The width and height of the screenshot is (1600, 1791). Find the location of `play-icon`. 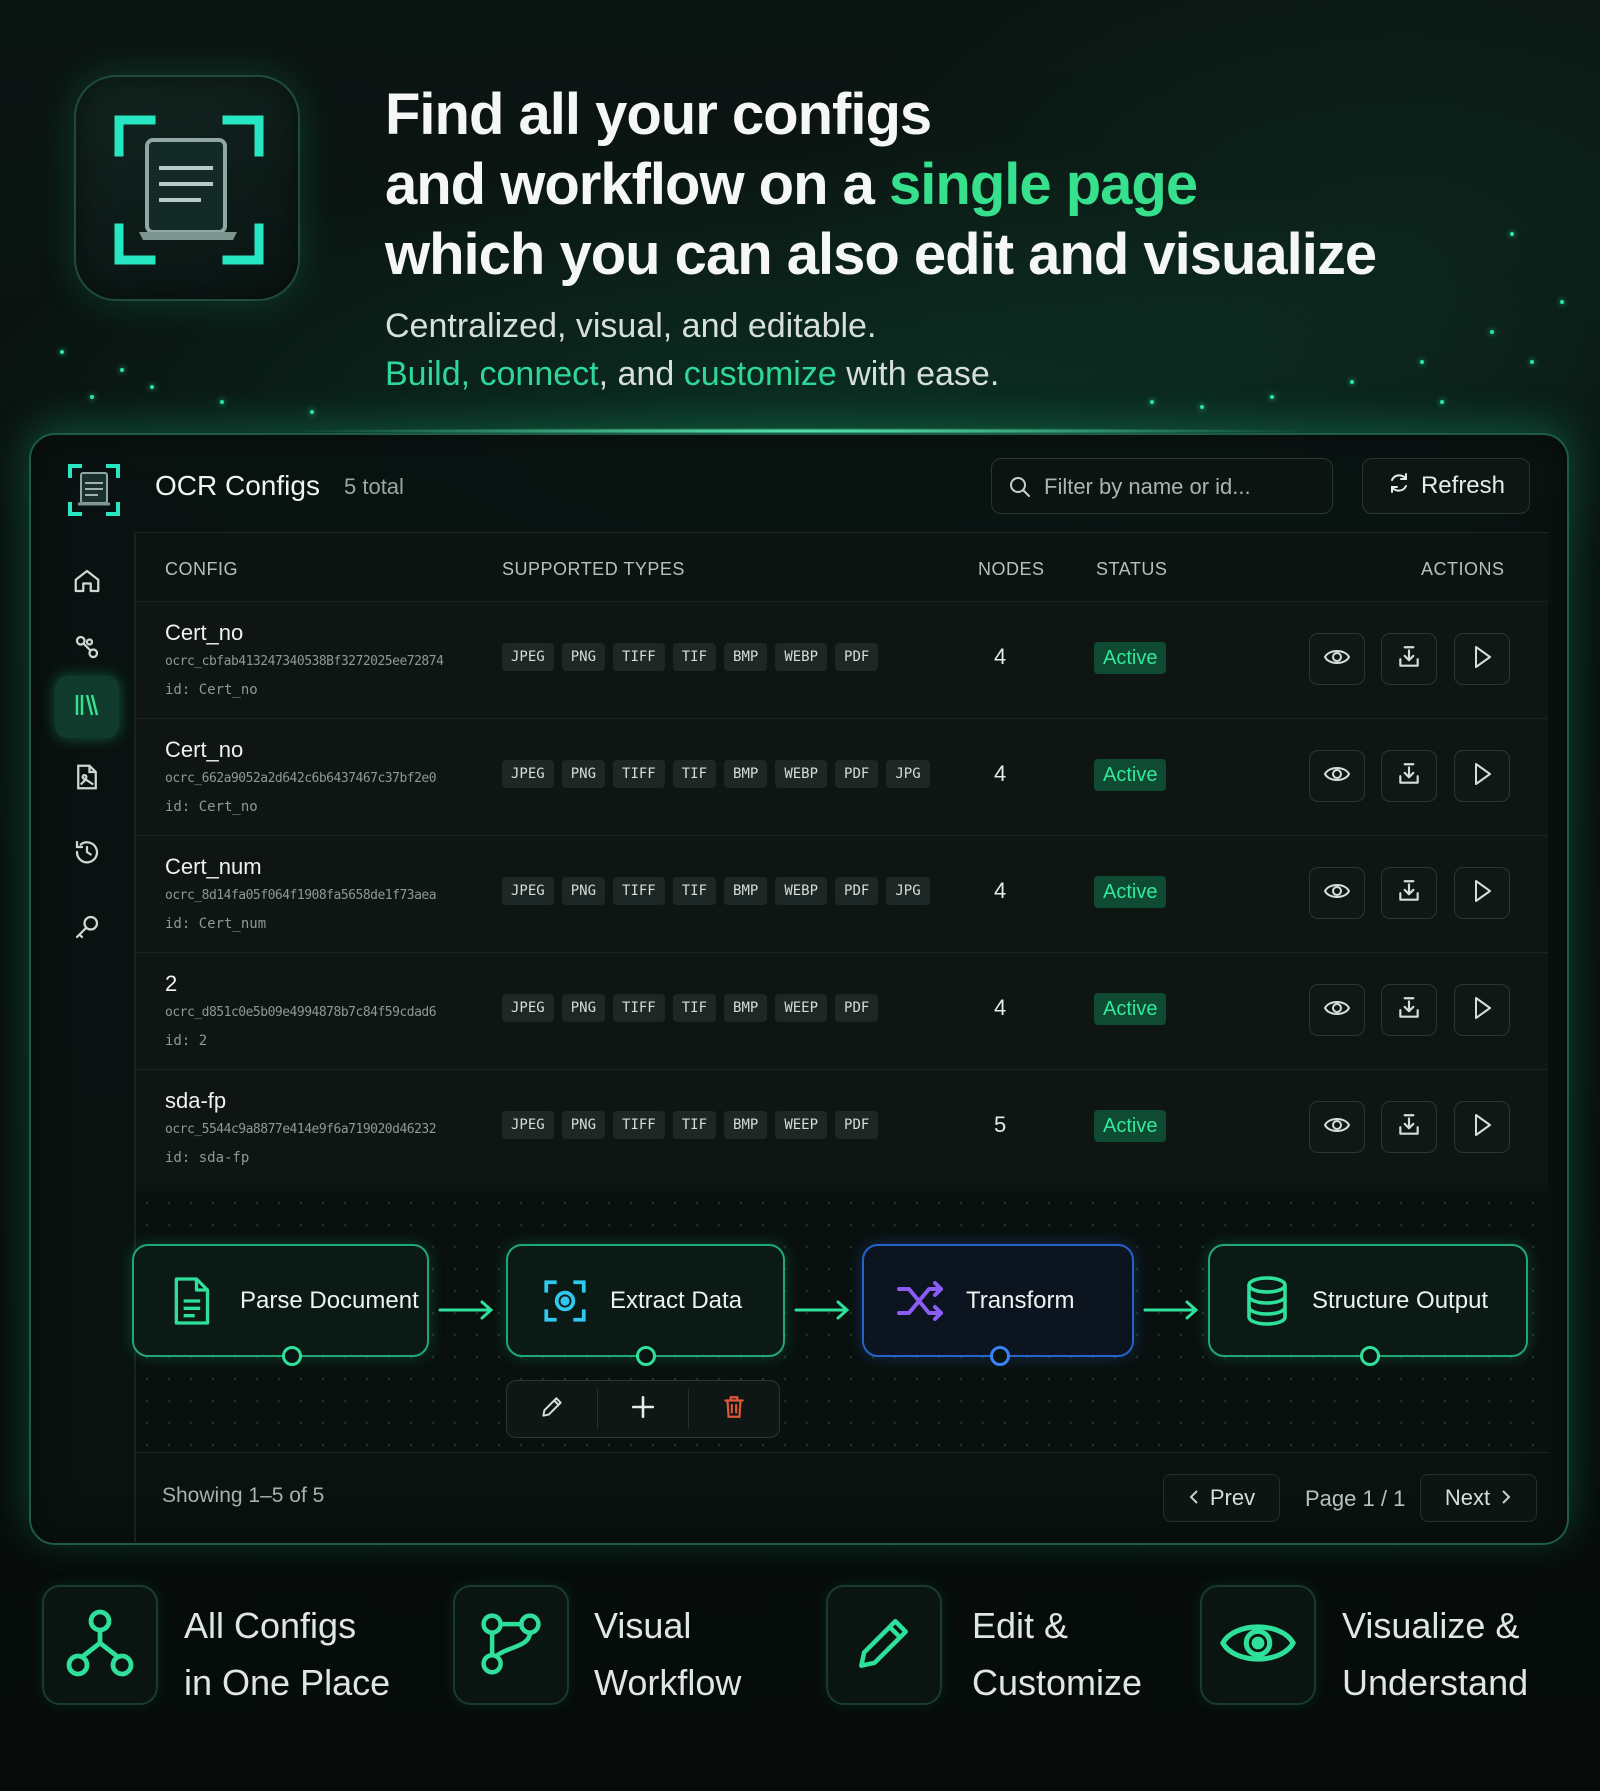

play-icon is located at coordinates (1482, 1127).